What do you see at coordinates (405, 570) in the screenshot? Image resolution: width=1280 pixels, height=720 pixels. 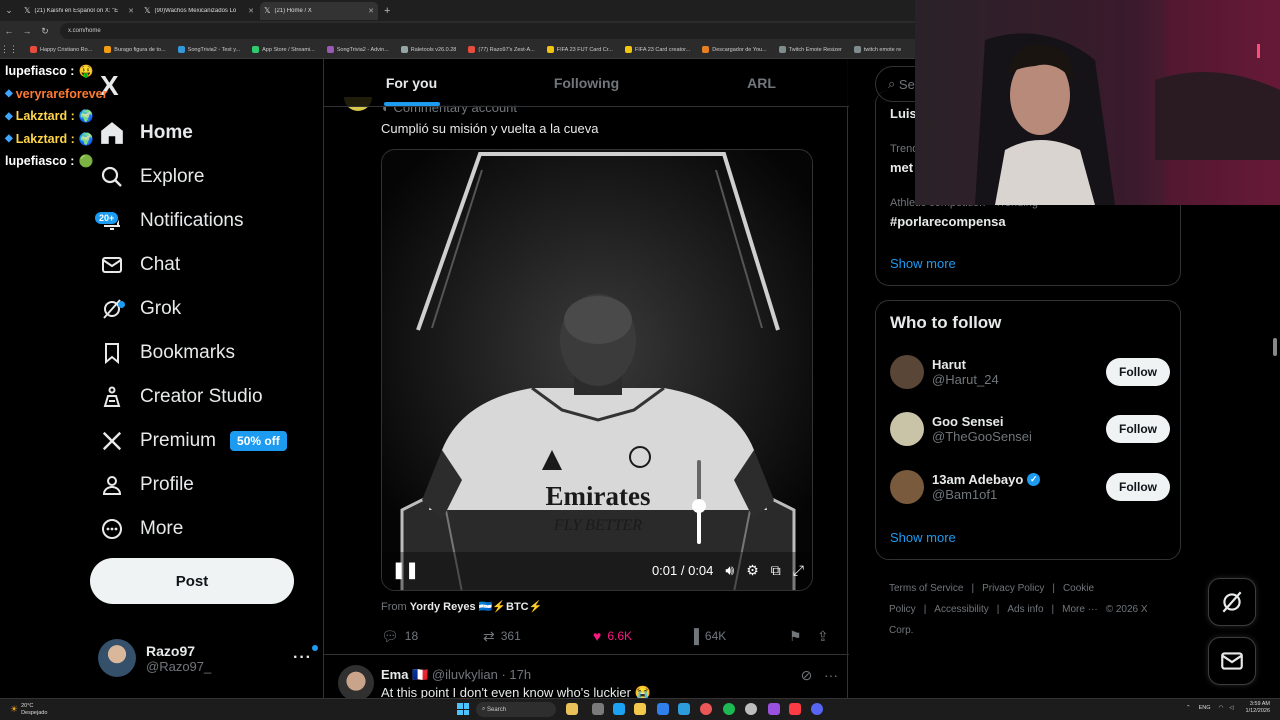 I see `pause-icon: ❚❚` at bounding box center [405, 570].